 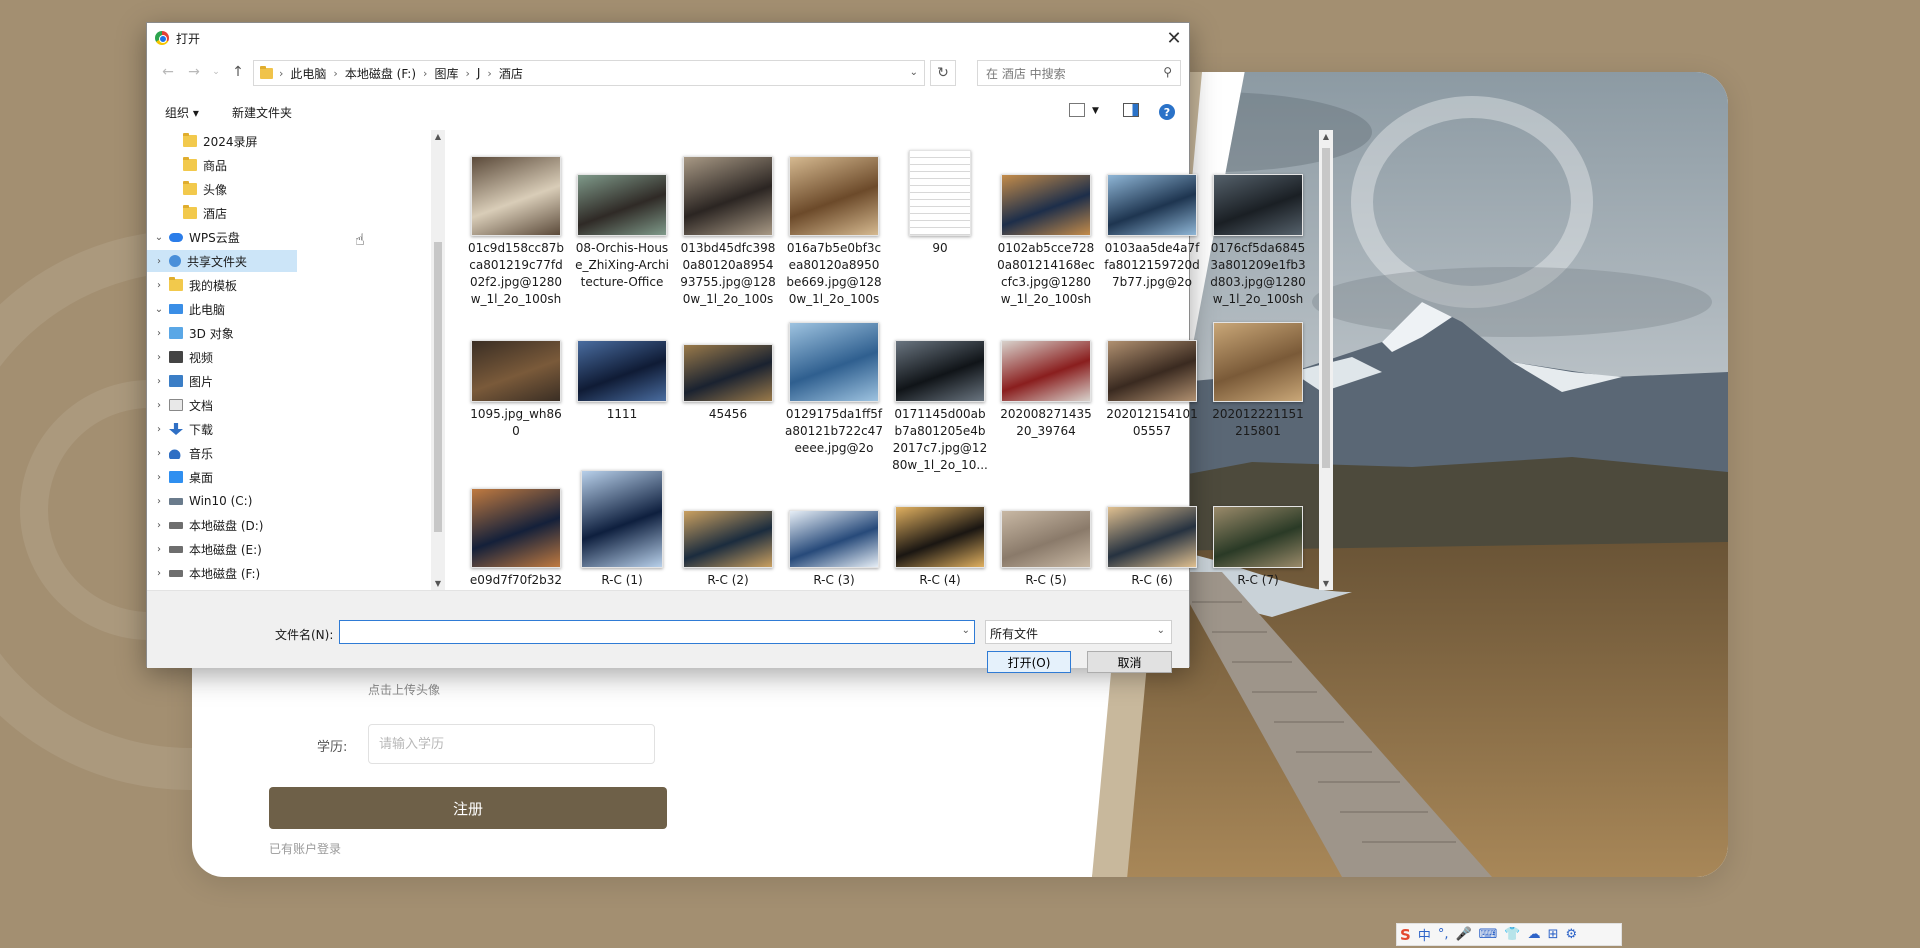 I want to click on tree-scrollbar: ▲ ▼, so click(x=438, y=360).